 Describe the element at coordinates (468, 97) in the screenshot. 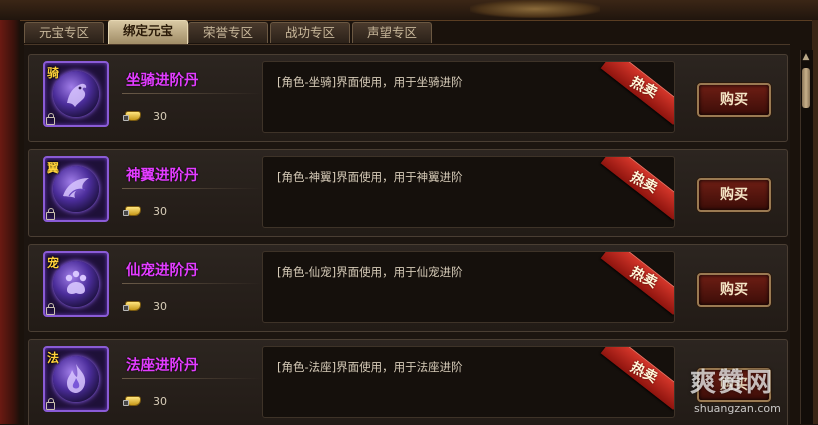

I see `item-description-box: [角色-坐骑]界面使用，用于坐骑进阶 热卖` at that location.